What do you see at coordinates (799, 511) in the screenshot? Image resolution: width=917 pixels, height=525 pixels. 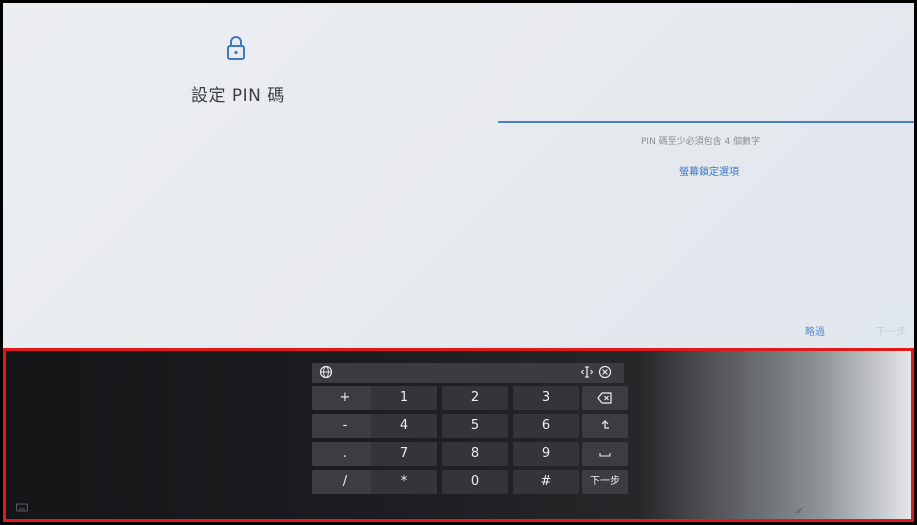 I see `collapse-icon` at bounding box center [799, 511].